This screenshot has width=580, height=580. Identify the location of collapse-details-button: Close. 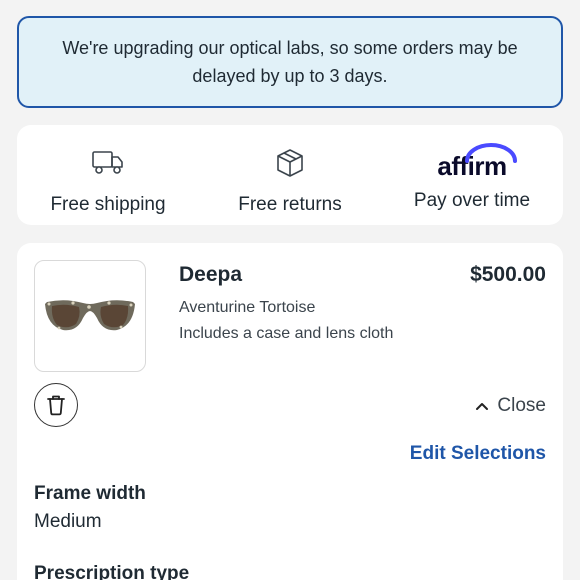
(510, 406).